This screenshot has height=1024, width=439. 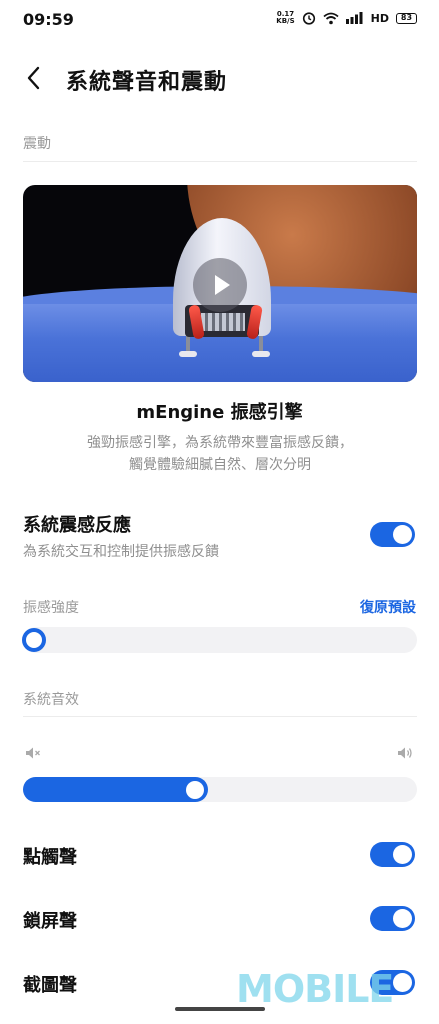 I want to click on vibration-intensity-slider, so click(x=219, y=640).